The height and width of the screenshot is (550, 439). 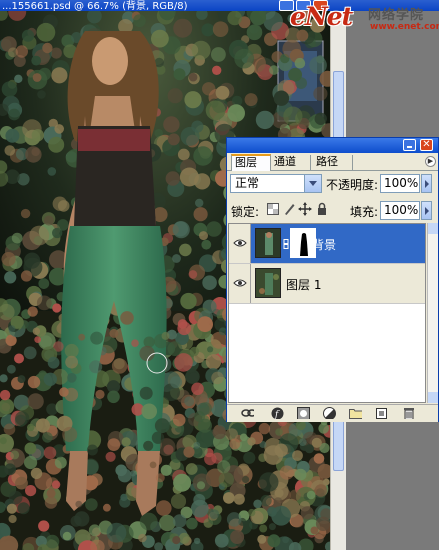 I want to click on tab-channels: 通道, so click(x=291, y=162).